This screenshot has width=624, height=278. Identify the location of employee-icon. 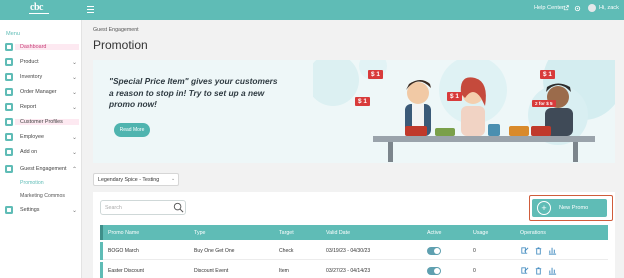
(9, 137).